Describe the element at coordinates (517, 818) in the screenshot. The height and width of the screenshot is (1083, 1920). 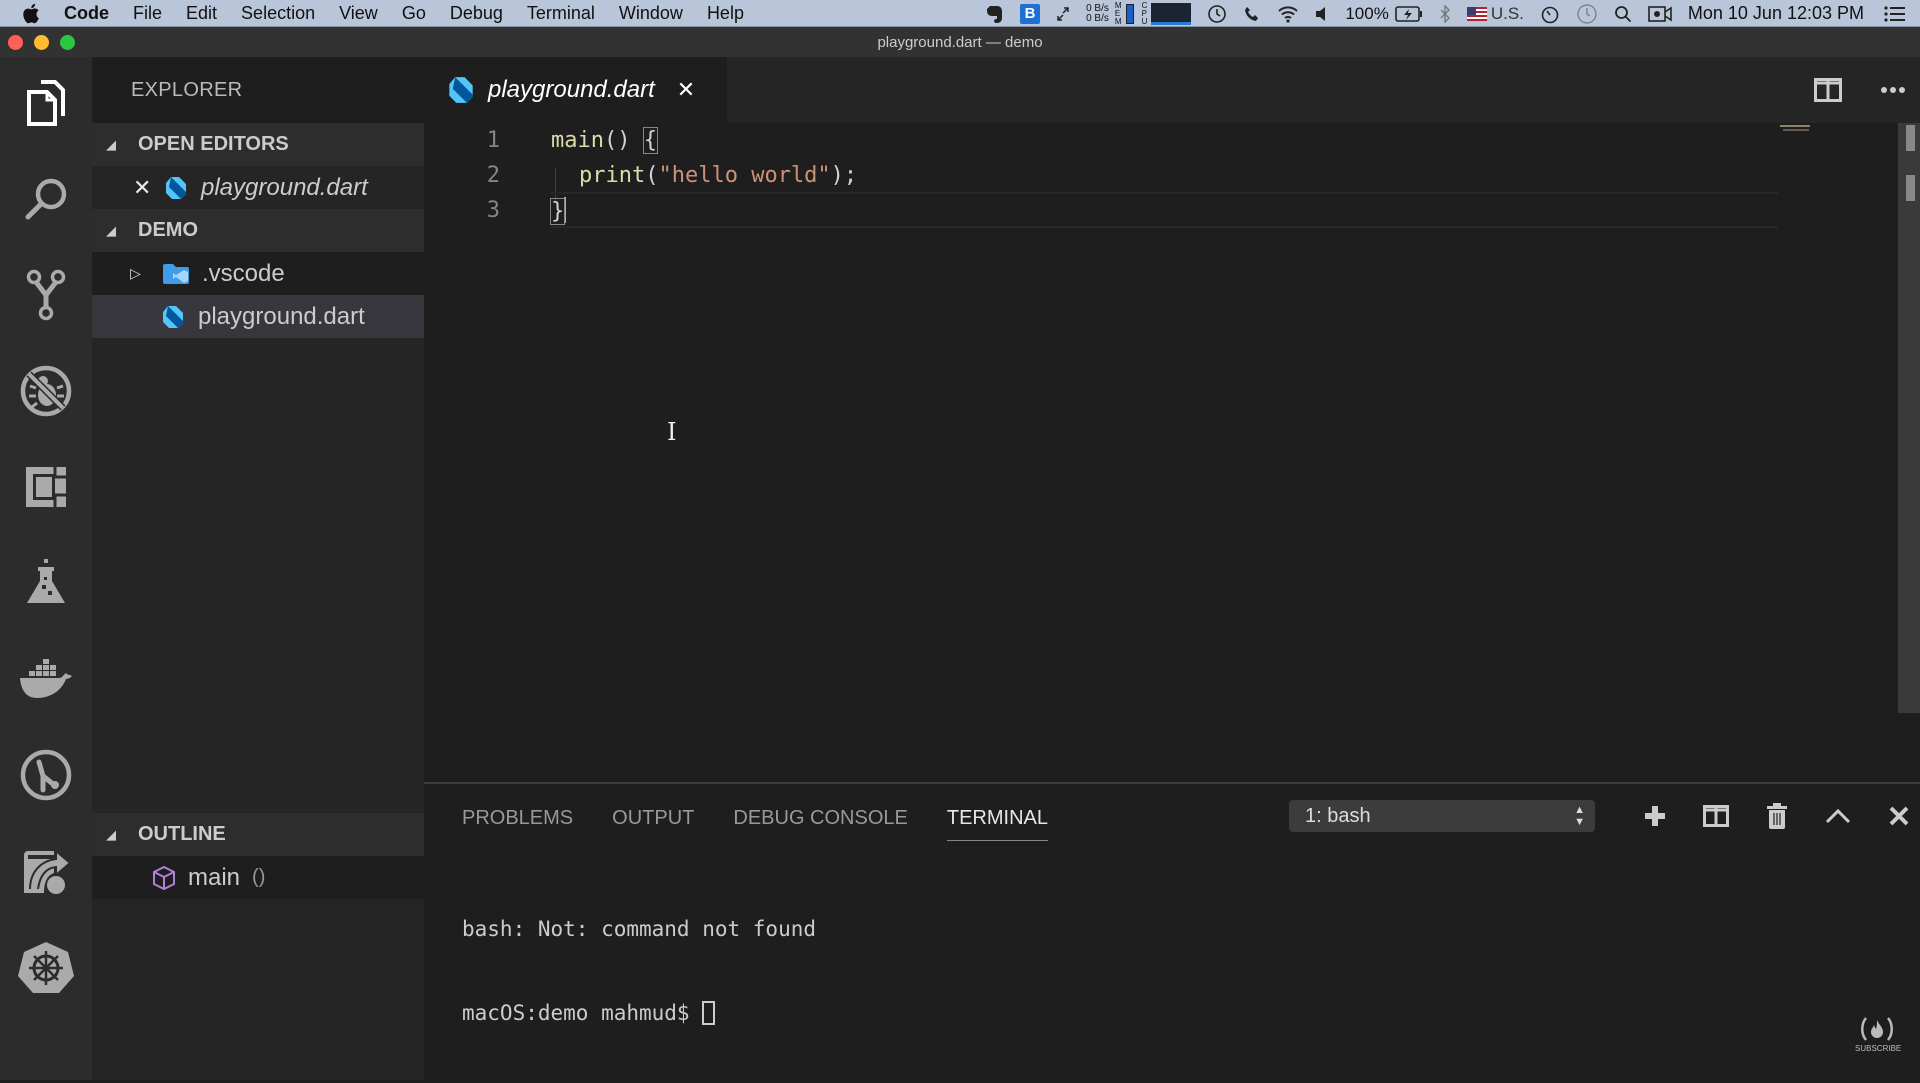
I see `tab-problems: PROBLEMS` at that location.